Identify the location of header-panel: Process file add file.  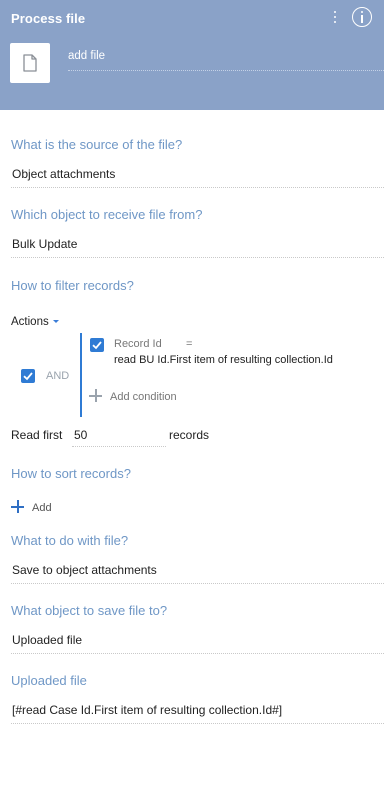
(192, 55).